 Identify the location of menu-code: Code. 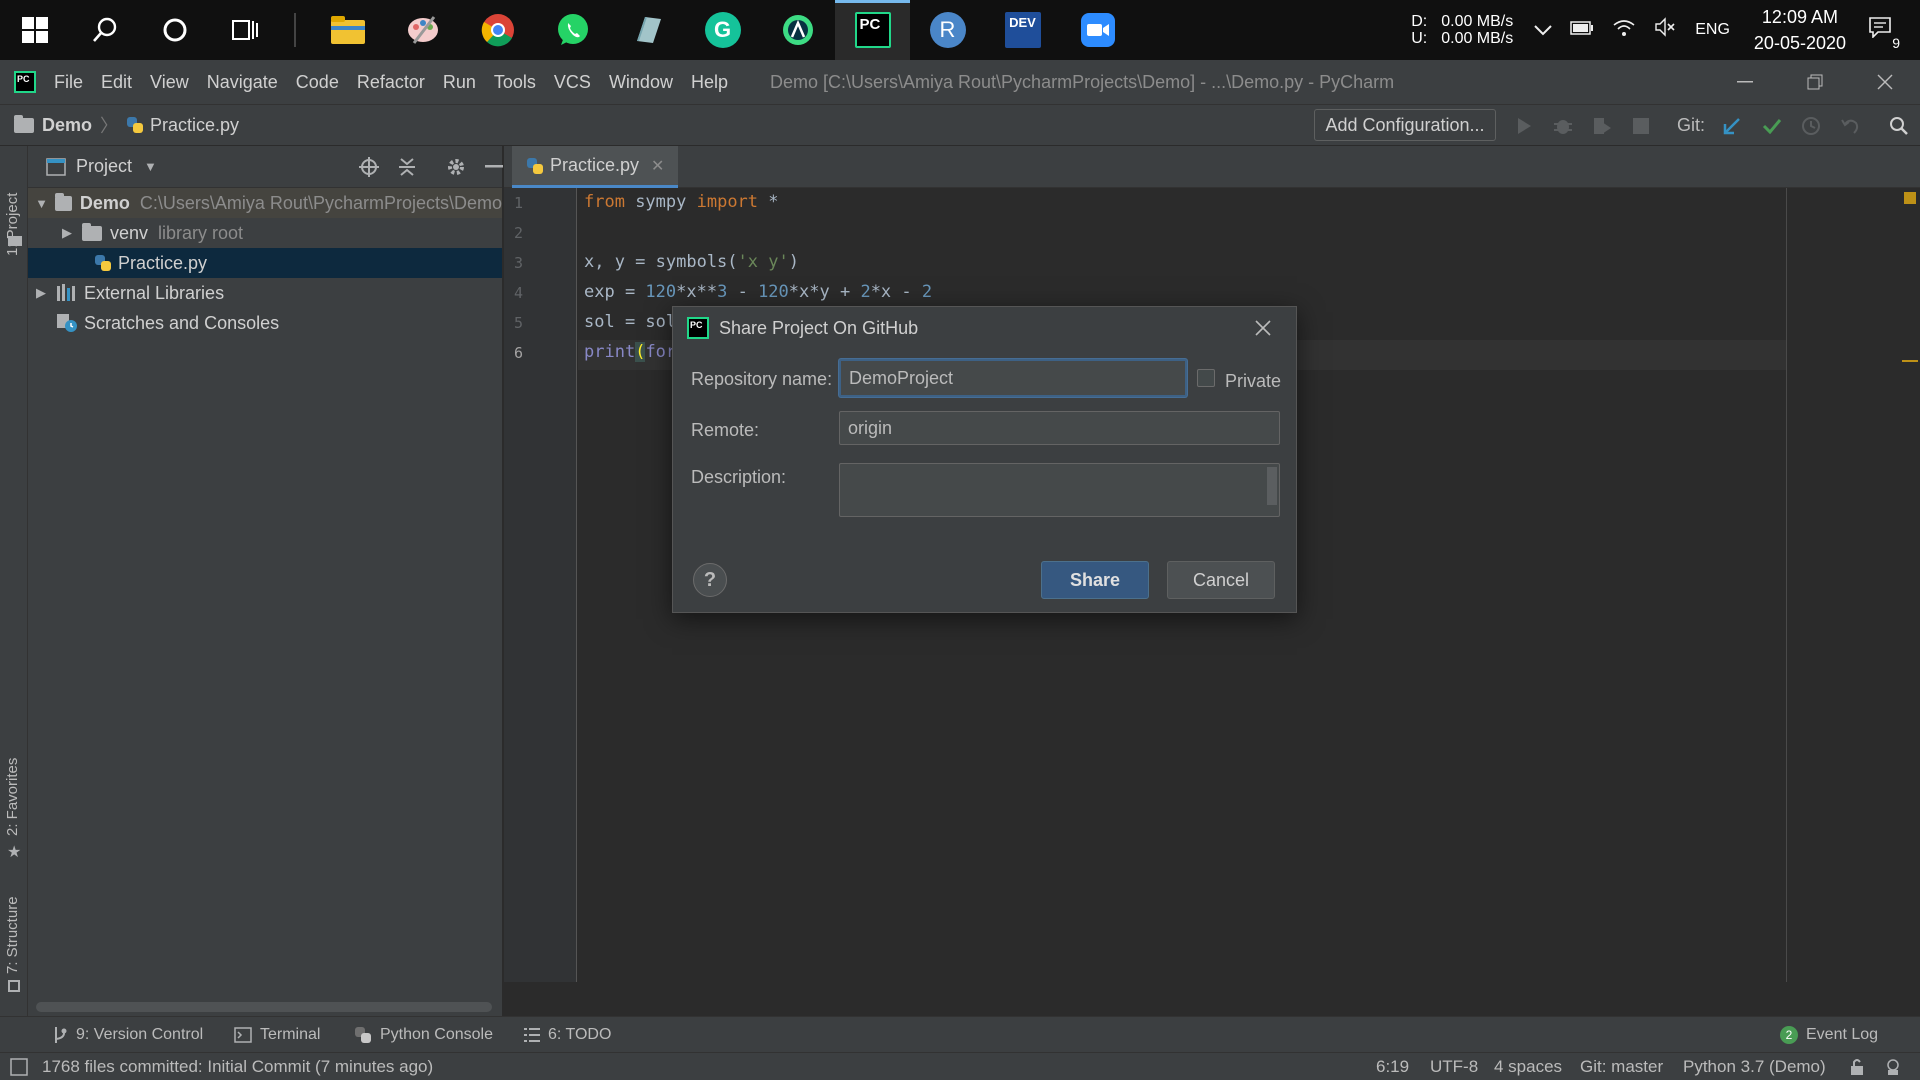
(317, 82).